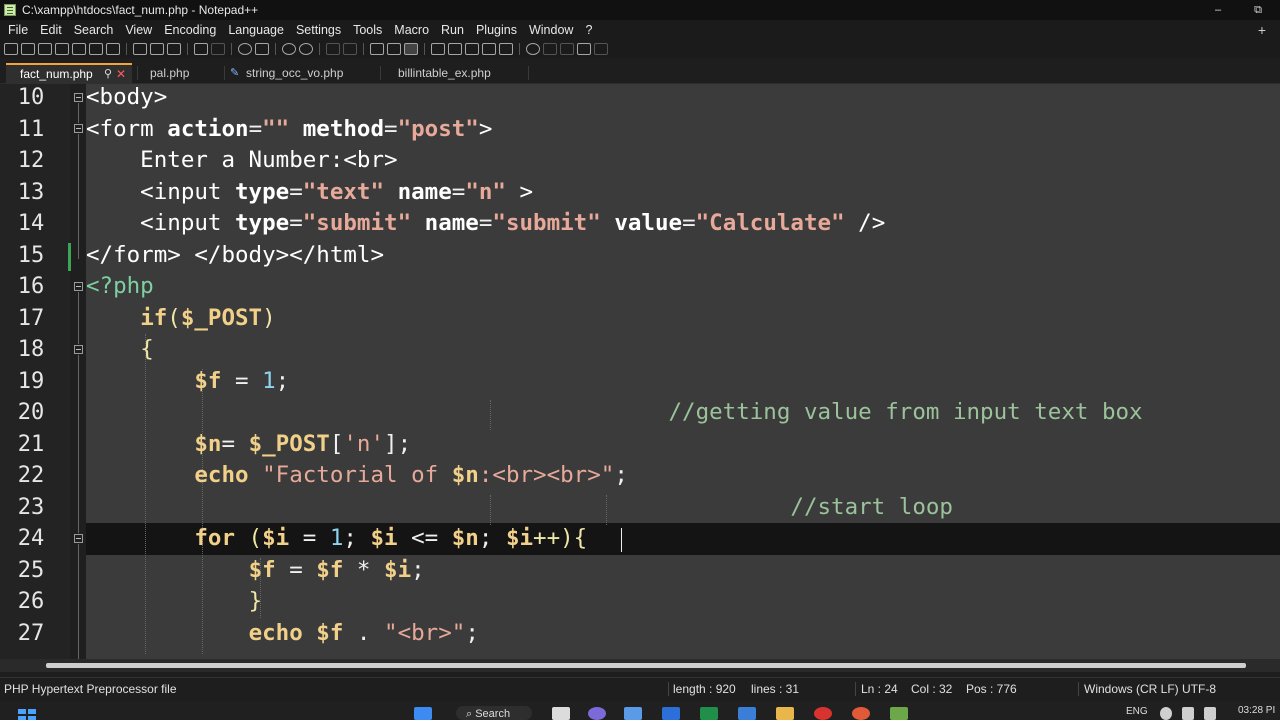 The height and width of the screenshot is (720, 1280). Describe the element at coordinates (138, 30) in the screenshot. I see `menu-view: View` at that location.